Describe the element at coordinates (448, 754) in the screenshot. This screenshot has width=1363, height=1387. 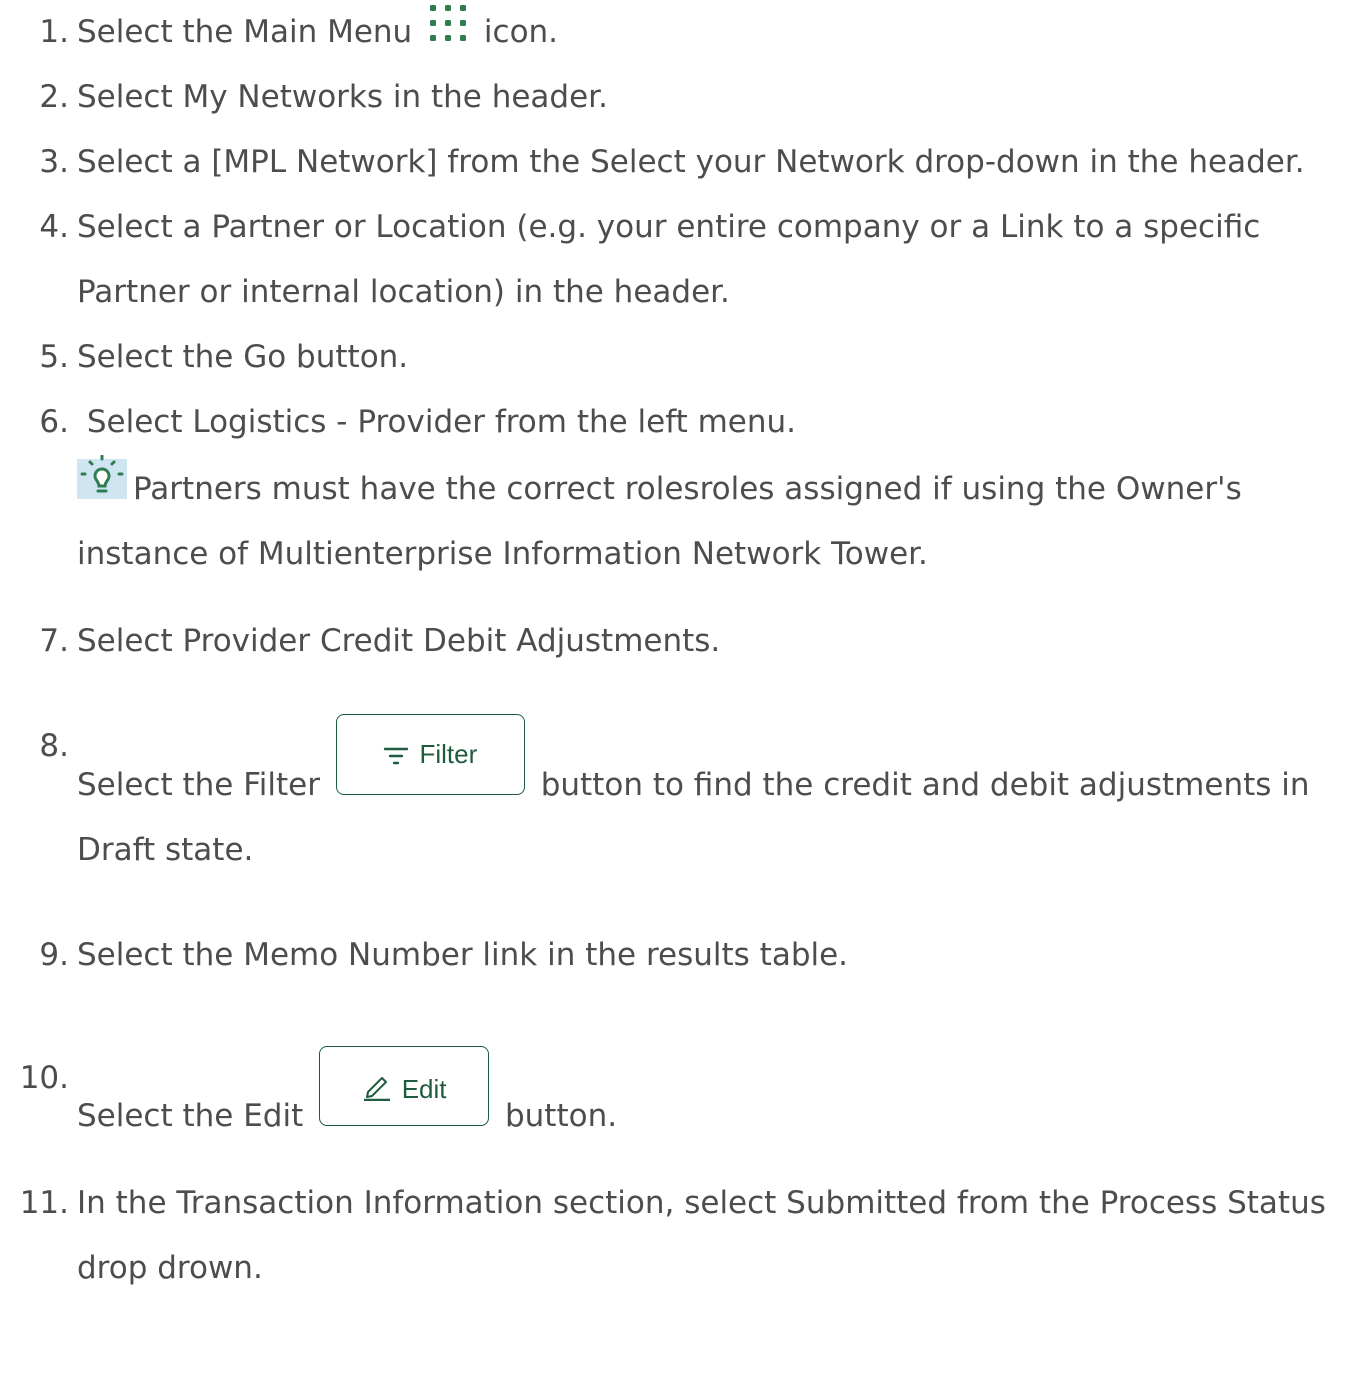
I see `filter-button-label: Filter` at that location.